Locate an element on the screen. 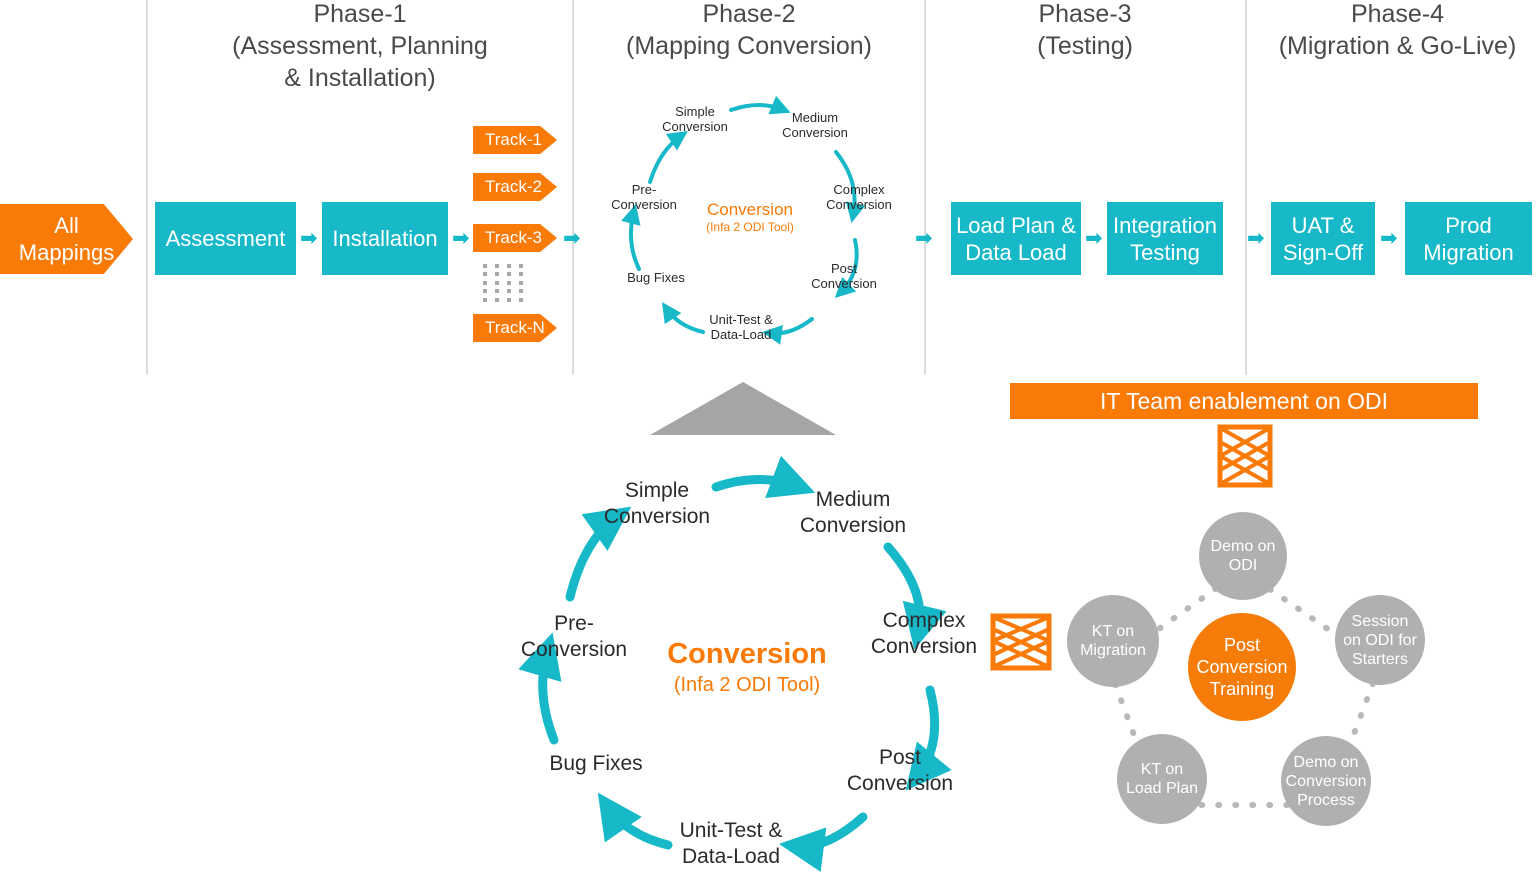 The width and height of the screenshot is (1540, 879). large-cycle-node-simple: Simple Conversion is located at coordinates (657, 504).